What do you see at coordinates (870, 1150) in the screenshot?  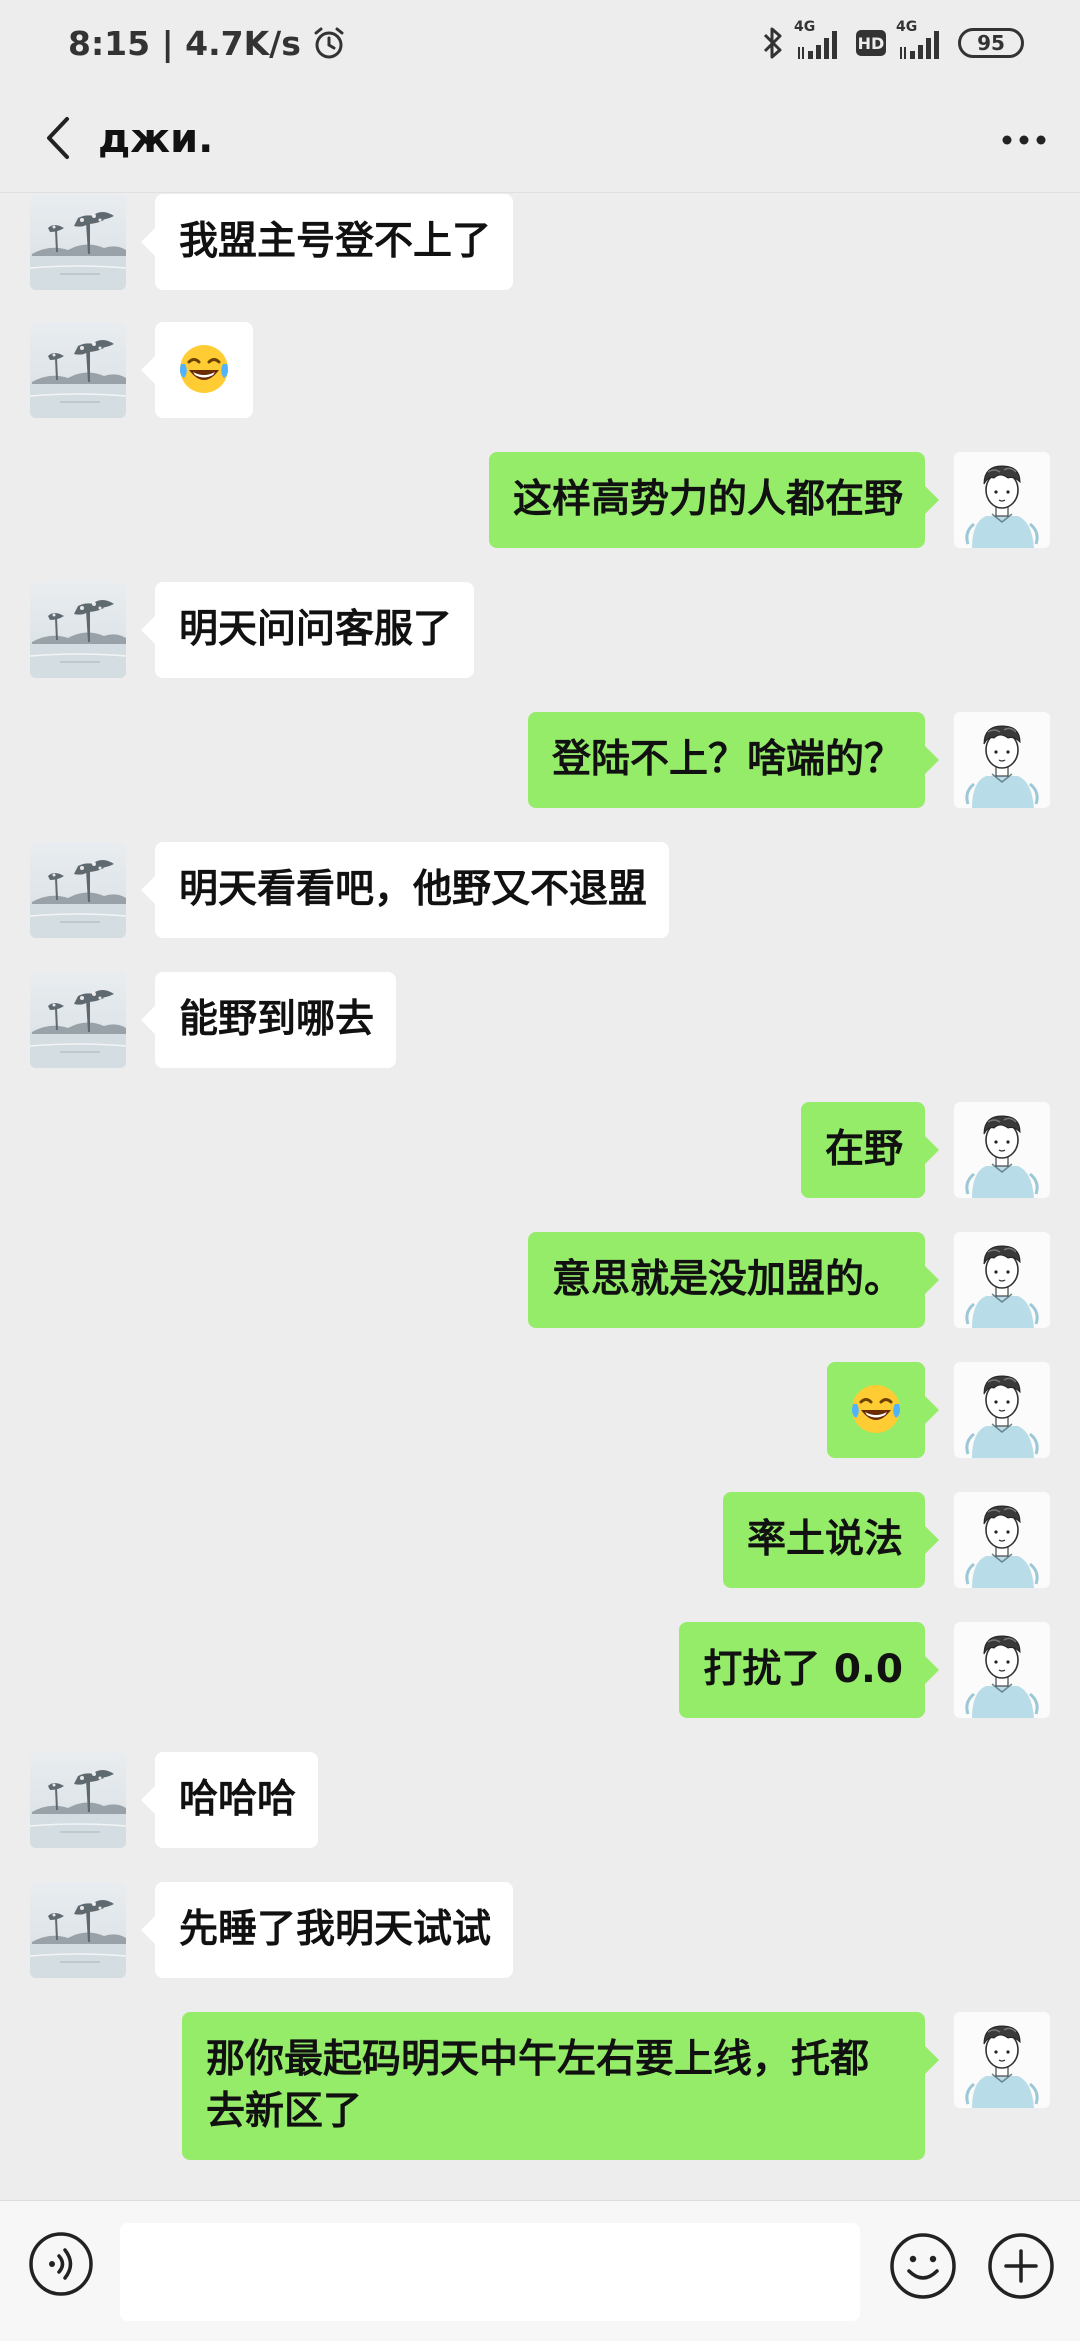 I see `message-bubble: 在野` at bounding box center [870, 1150].